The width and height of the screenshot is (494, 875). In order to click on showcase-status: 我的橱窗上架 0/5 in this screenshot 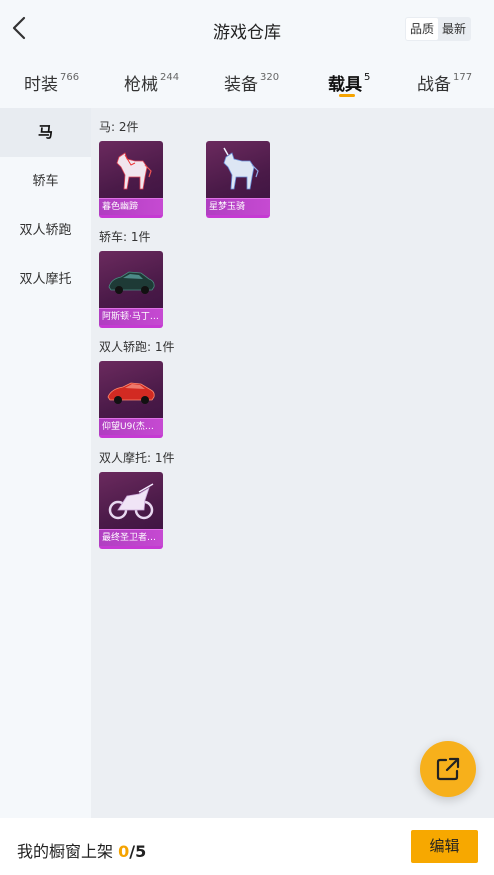, I will do `click(82, 851)`.